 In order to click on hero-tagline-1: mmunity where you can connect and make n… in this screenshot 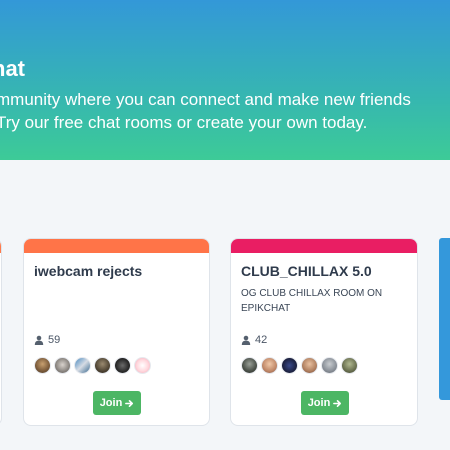, I will do `click(205, 99)`.